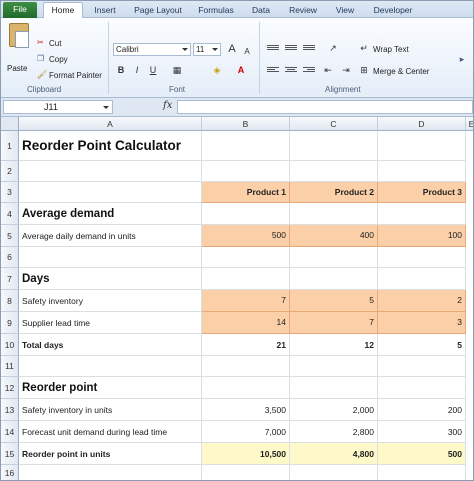 The image size is (474, 481). I want to click on reorder-point-heading: Reorder point, so click(110, 388).